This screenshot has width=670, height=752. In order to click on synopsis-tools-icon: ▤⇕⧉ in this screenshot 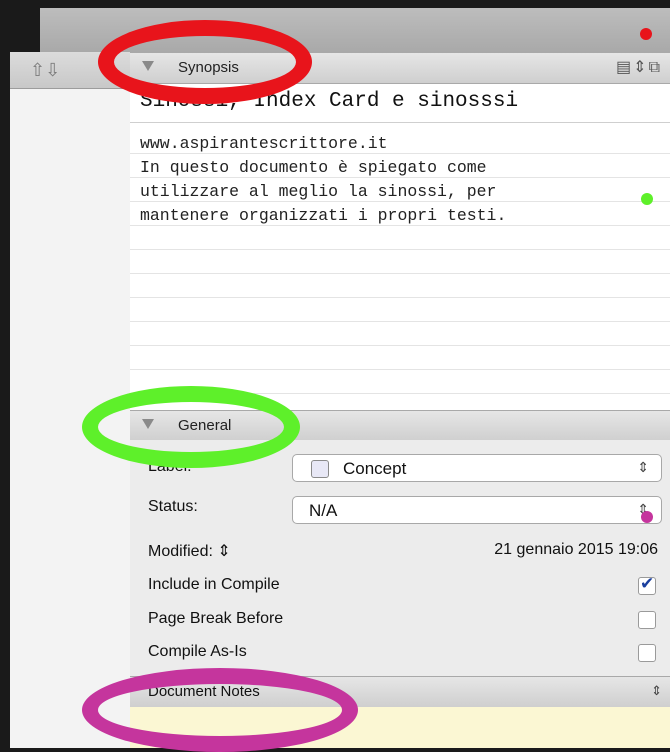, I will do `click(639, 67)`.